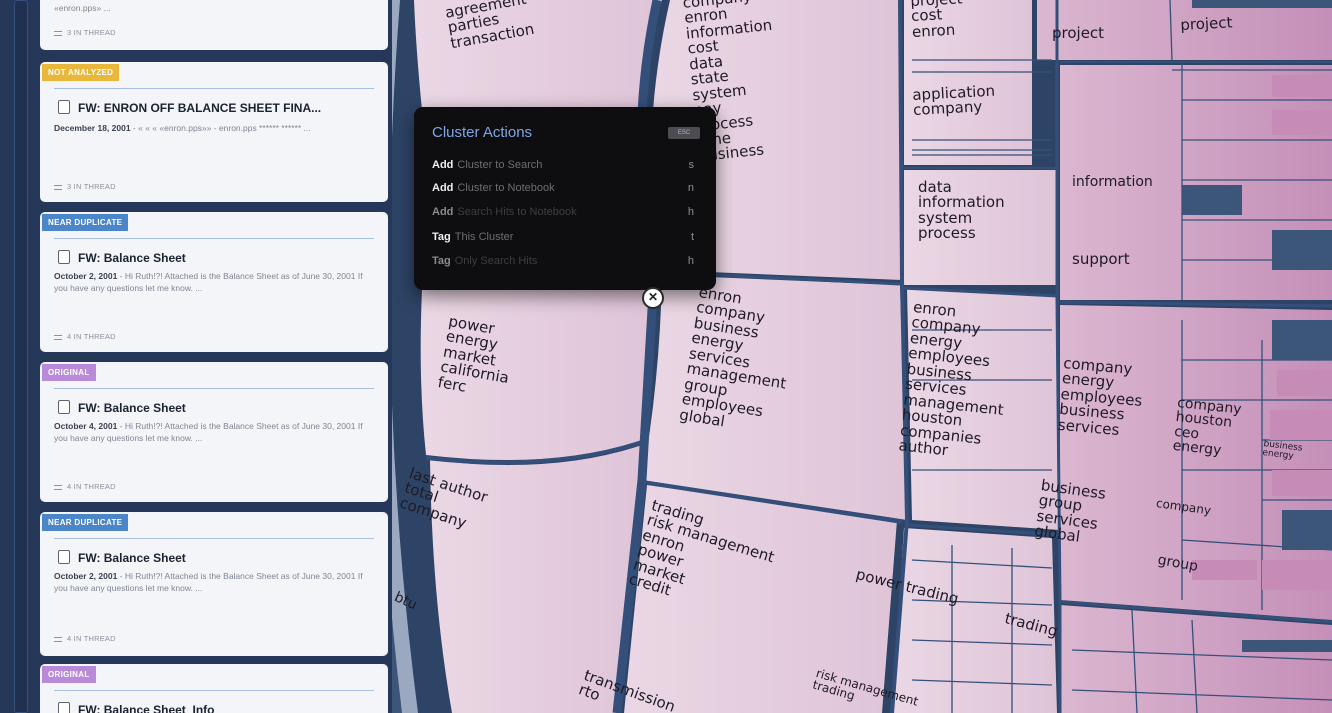  What do you see at coordinates (563, 167) in the screenshot?
I see `menu-item-add-cluster-to-search: Add Cluster to Search s` at bounding box center [563, 167].